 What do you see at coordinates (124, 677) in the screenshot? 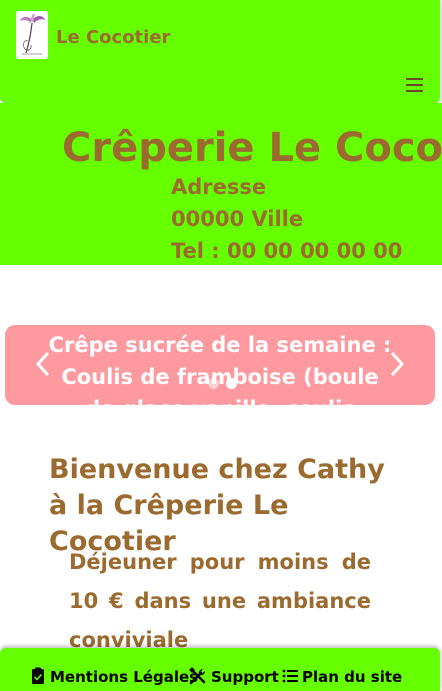
I see `footer-link-label: Mentions Légales` at bounding box center [124, 677].